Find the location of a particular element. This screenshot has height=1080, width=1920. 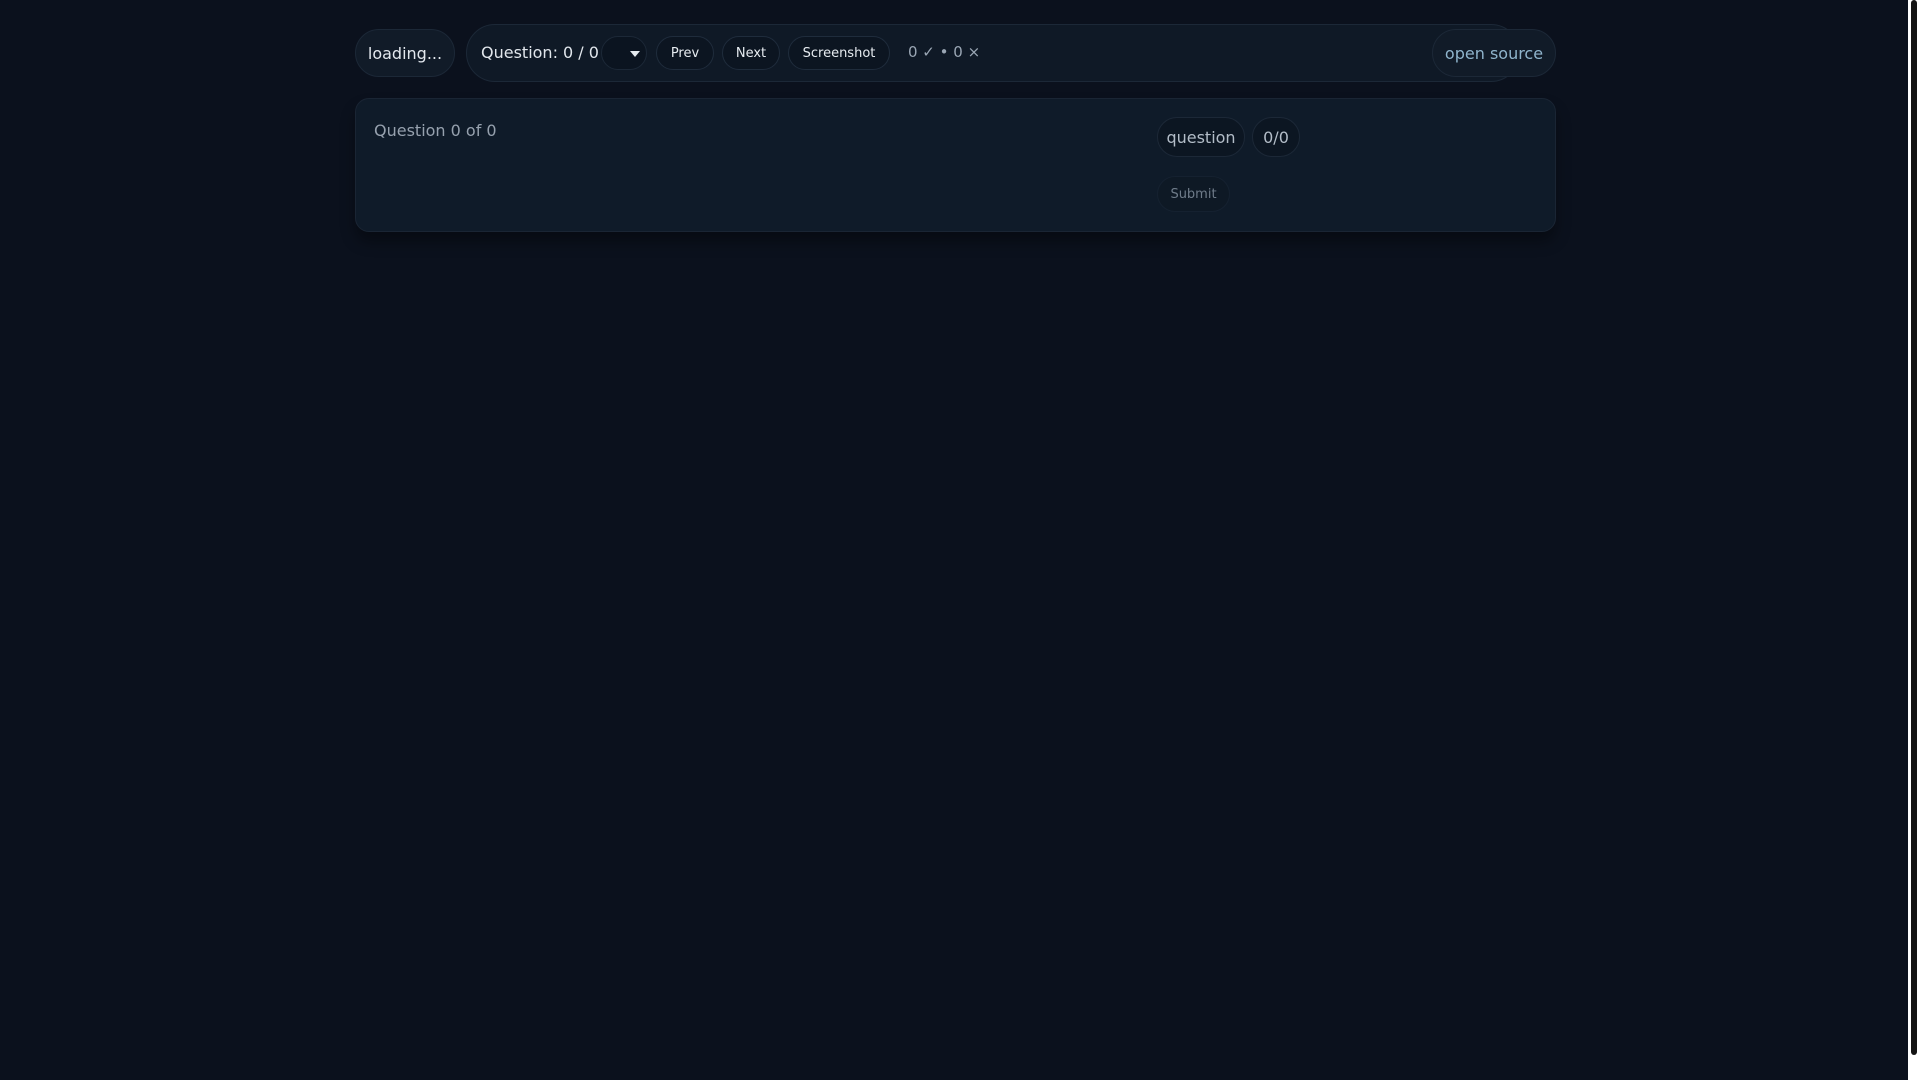

page-scrollbar is located at coordinates (1914, 540).